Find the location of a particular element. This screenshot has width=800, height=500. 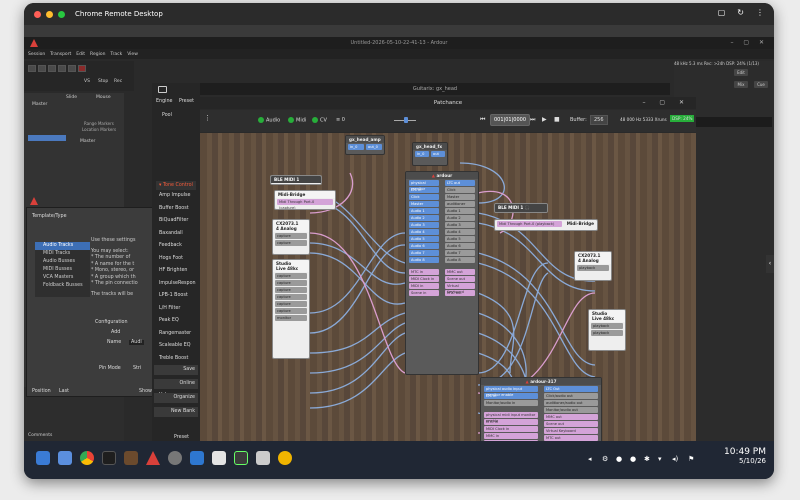

notes-icon is located at coordinates (219, 458).